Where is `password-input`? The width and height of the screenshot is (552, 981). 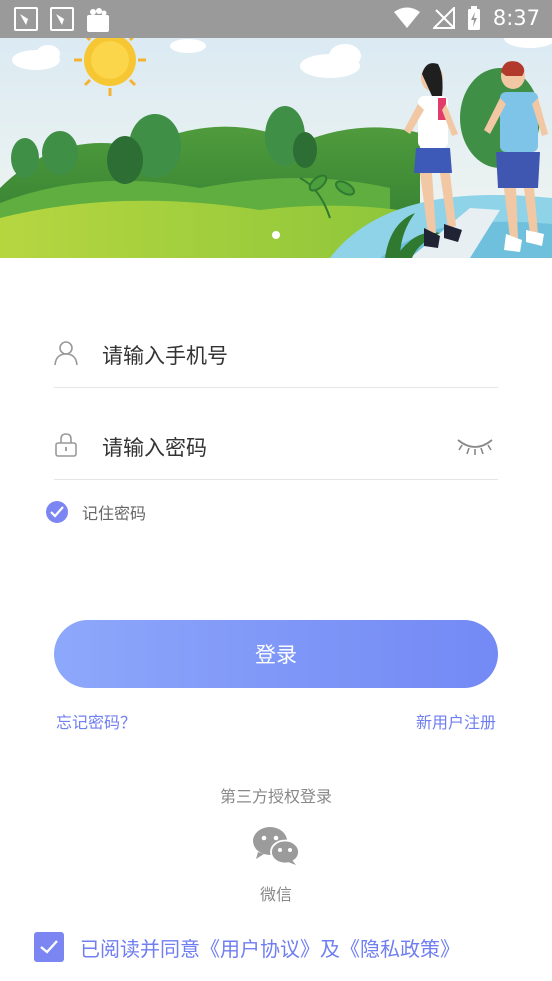
password-input is located at coordinates (272, 448).